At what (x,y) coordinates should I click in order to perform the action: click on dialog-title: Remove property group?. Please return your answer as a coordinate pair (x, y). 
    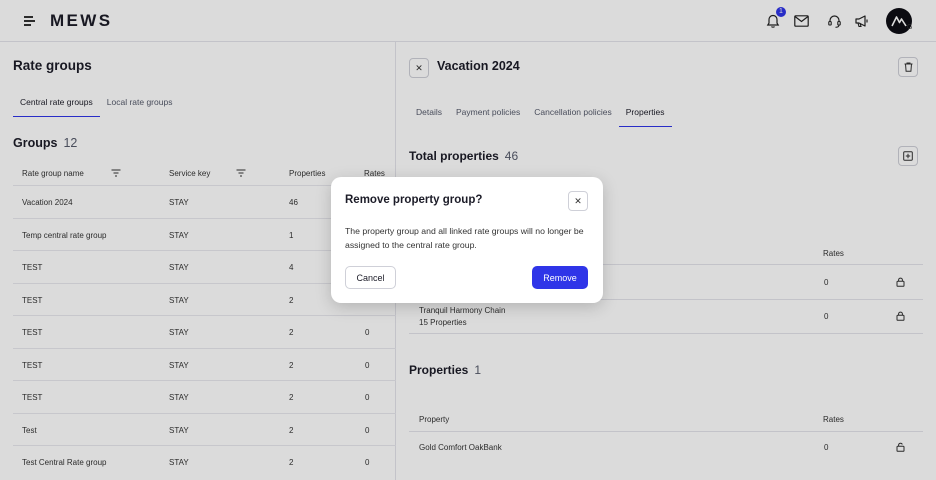
    Looking at the image, I should click on (414, 200).